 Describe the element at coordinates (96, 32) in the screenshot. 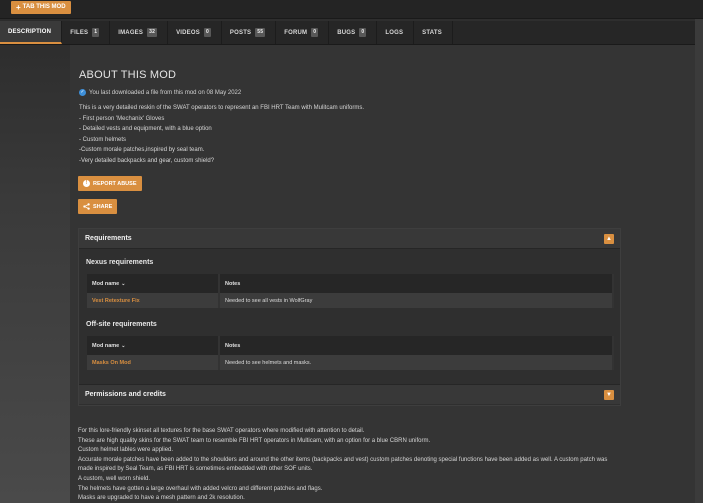

I see `tab-count-badge: 1` at that location.